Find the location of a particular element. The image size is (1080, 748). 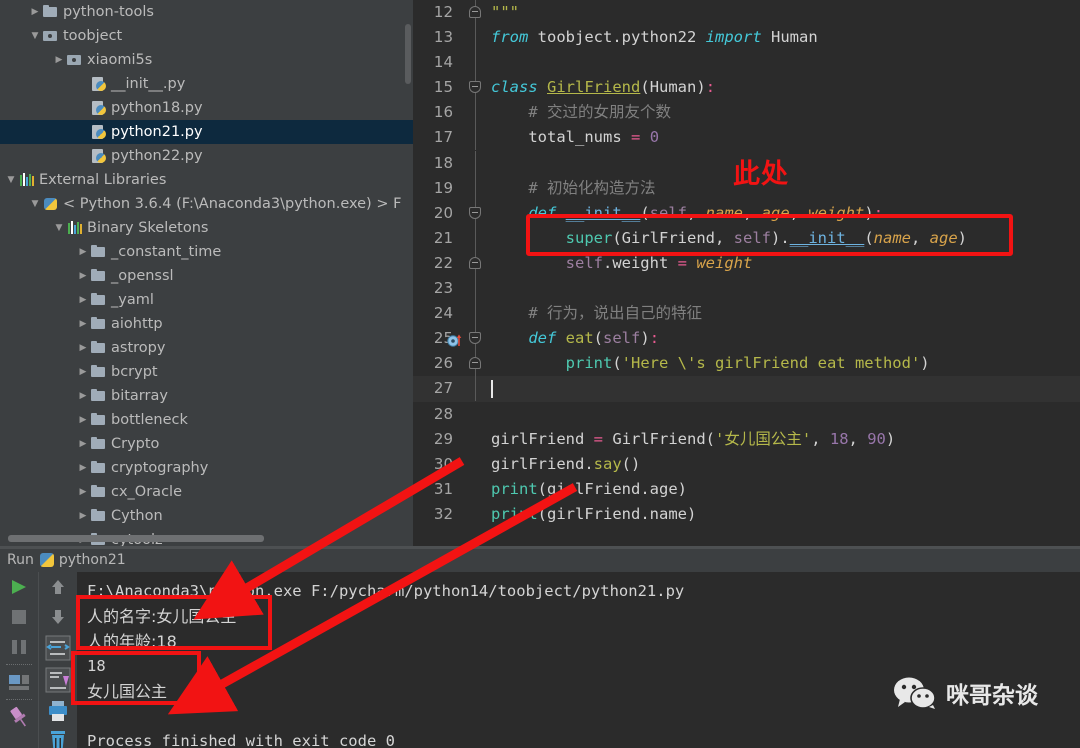

code-line: 16 # 交过的女朋友个数 is located at coordinates (746, 113).